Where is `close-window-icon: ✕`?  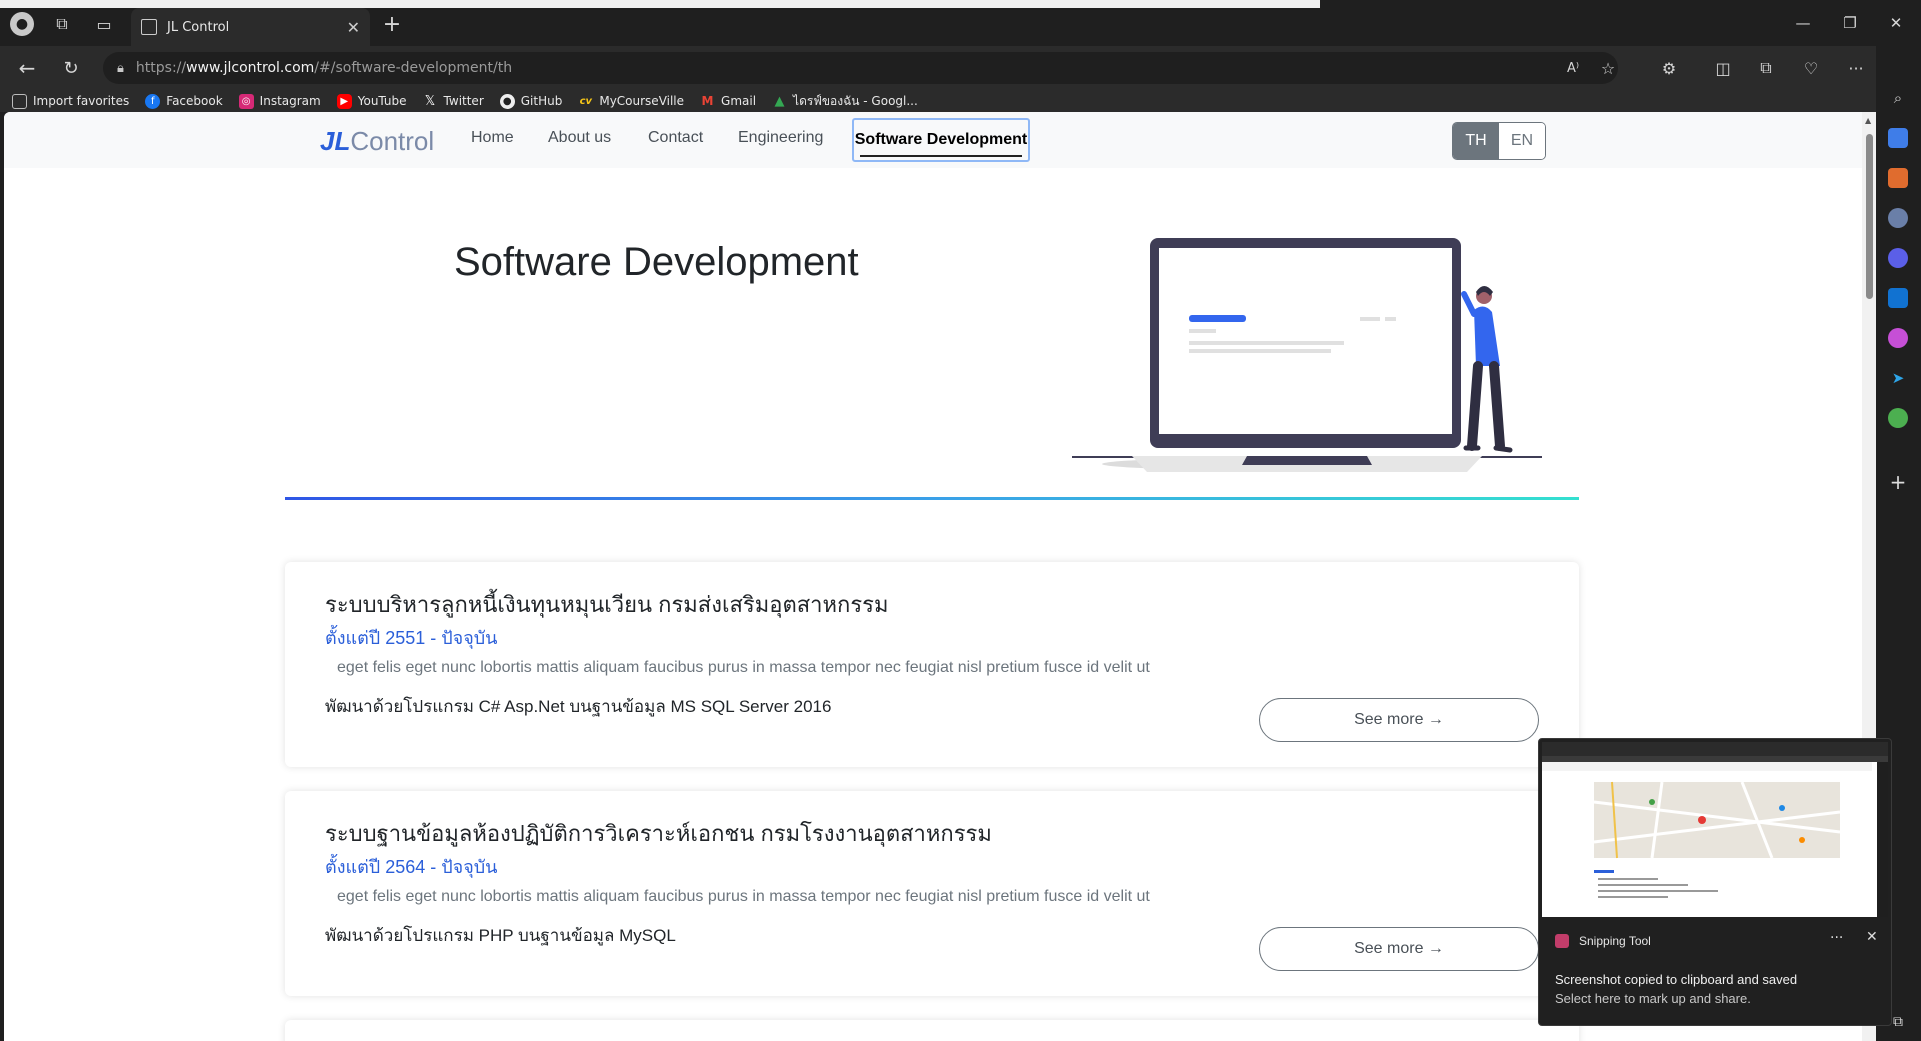 close-window-icon: ✕ is located at coordinates (1896, 23).